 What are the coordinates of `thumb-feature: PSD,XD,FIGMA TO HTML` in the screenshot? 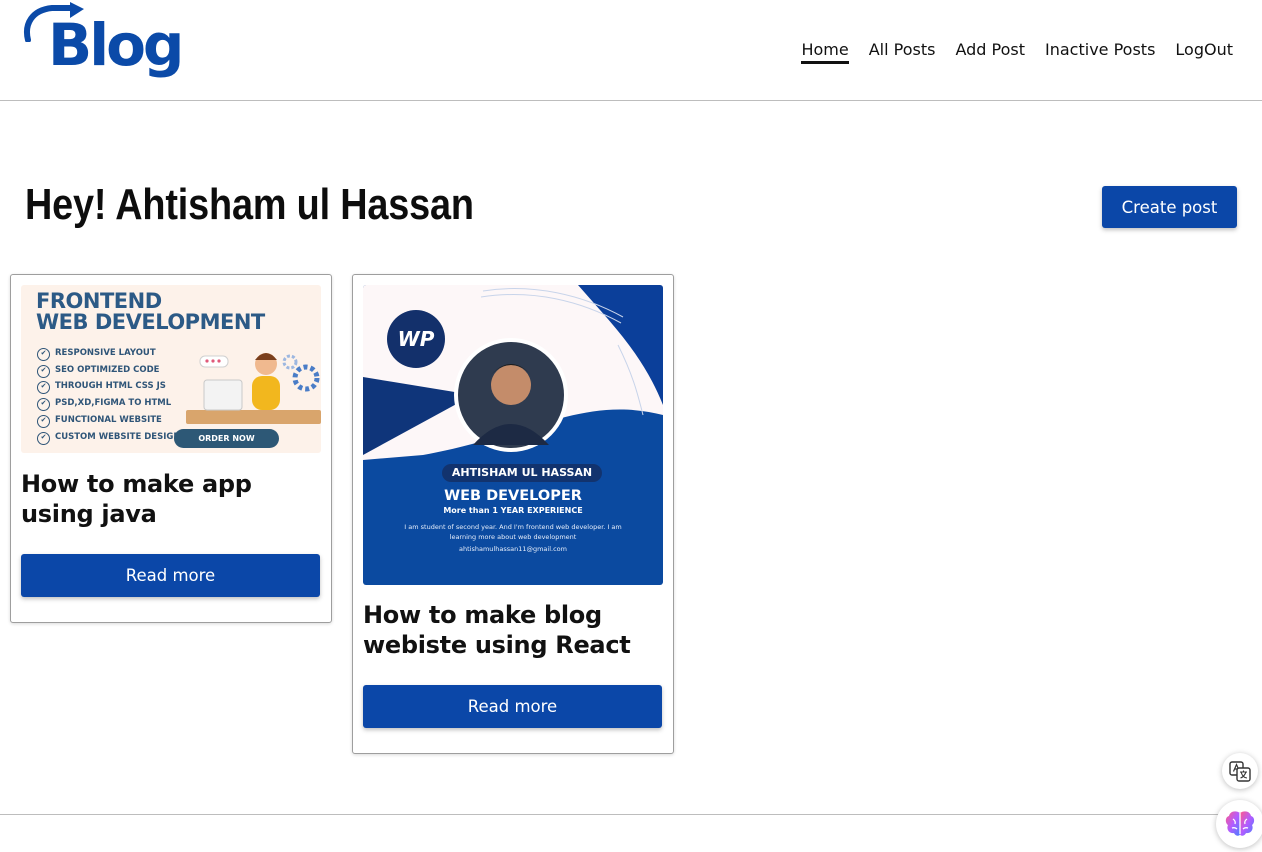 It's located at (108, 403).